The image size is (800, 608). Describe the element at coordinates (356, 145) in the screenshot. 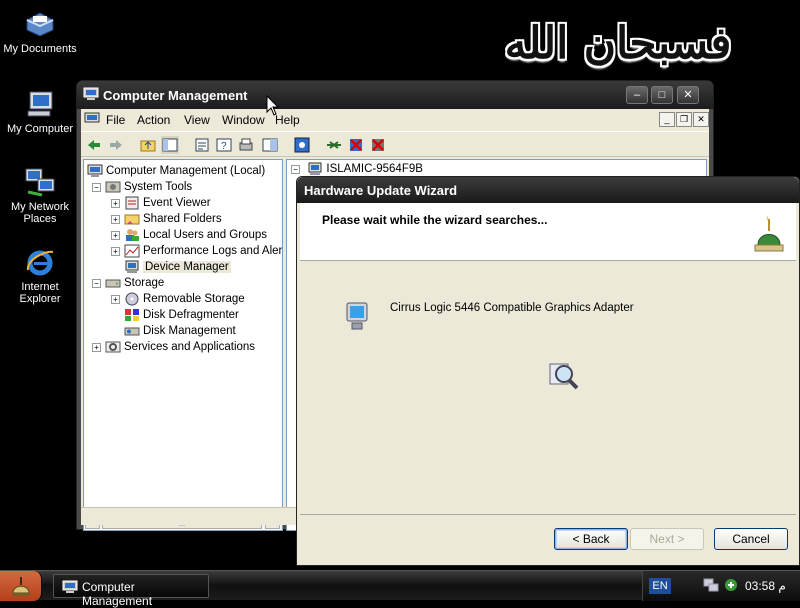

I see `uninstall-icon` at that location.